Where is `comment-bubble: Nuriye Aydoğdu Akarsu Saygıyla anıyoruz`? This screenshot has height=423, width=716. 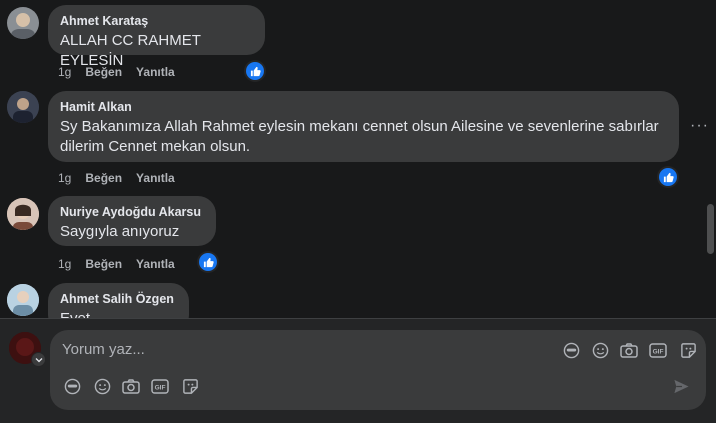 comment-bubble: Nuriye Aydoğdu Akarsu Saygıyla anıyoruz is located at coordinates (132, 221).